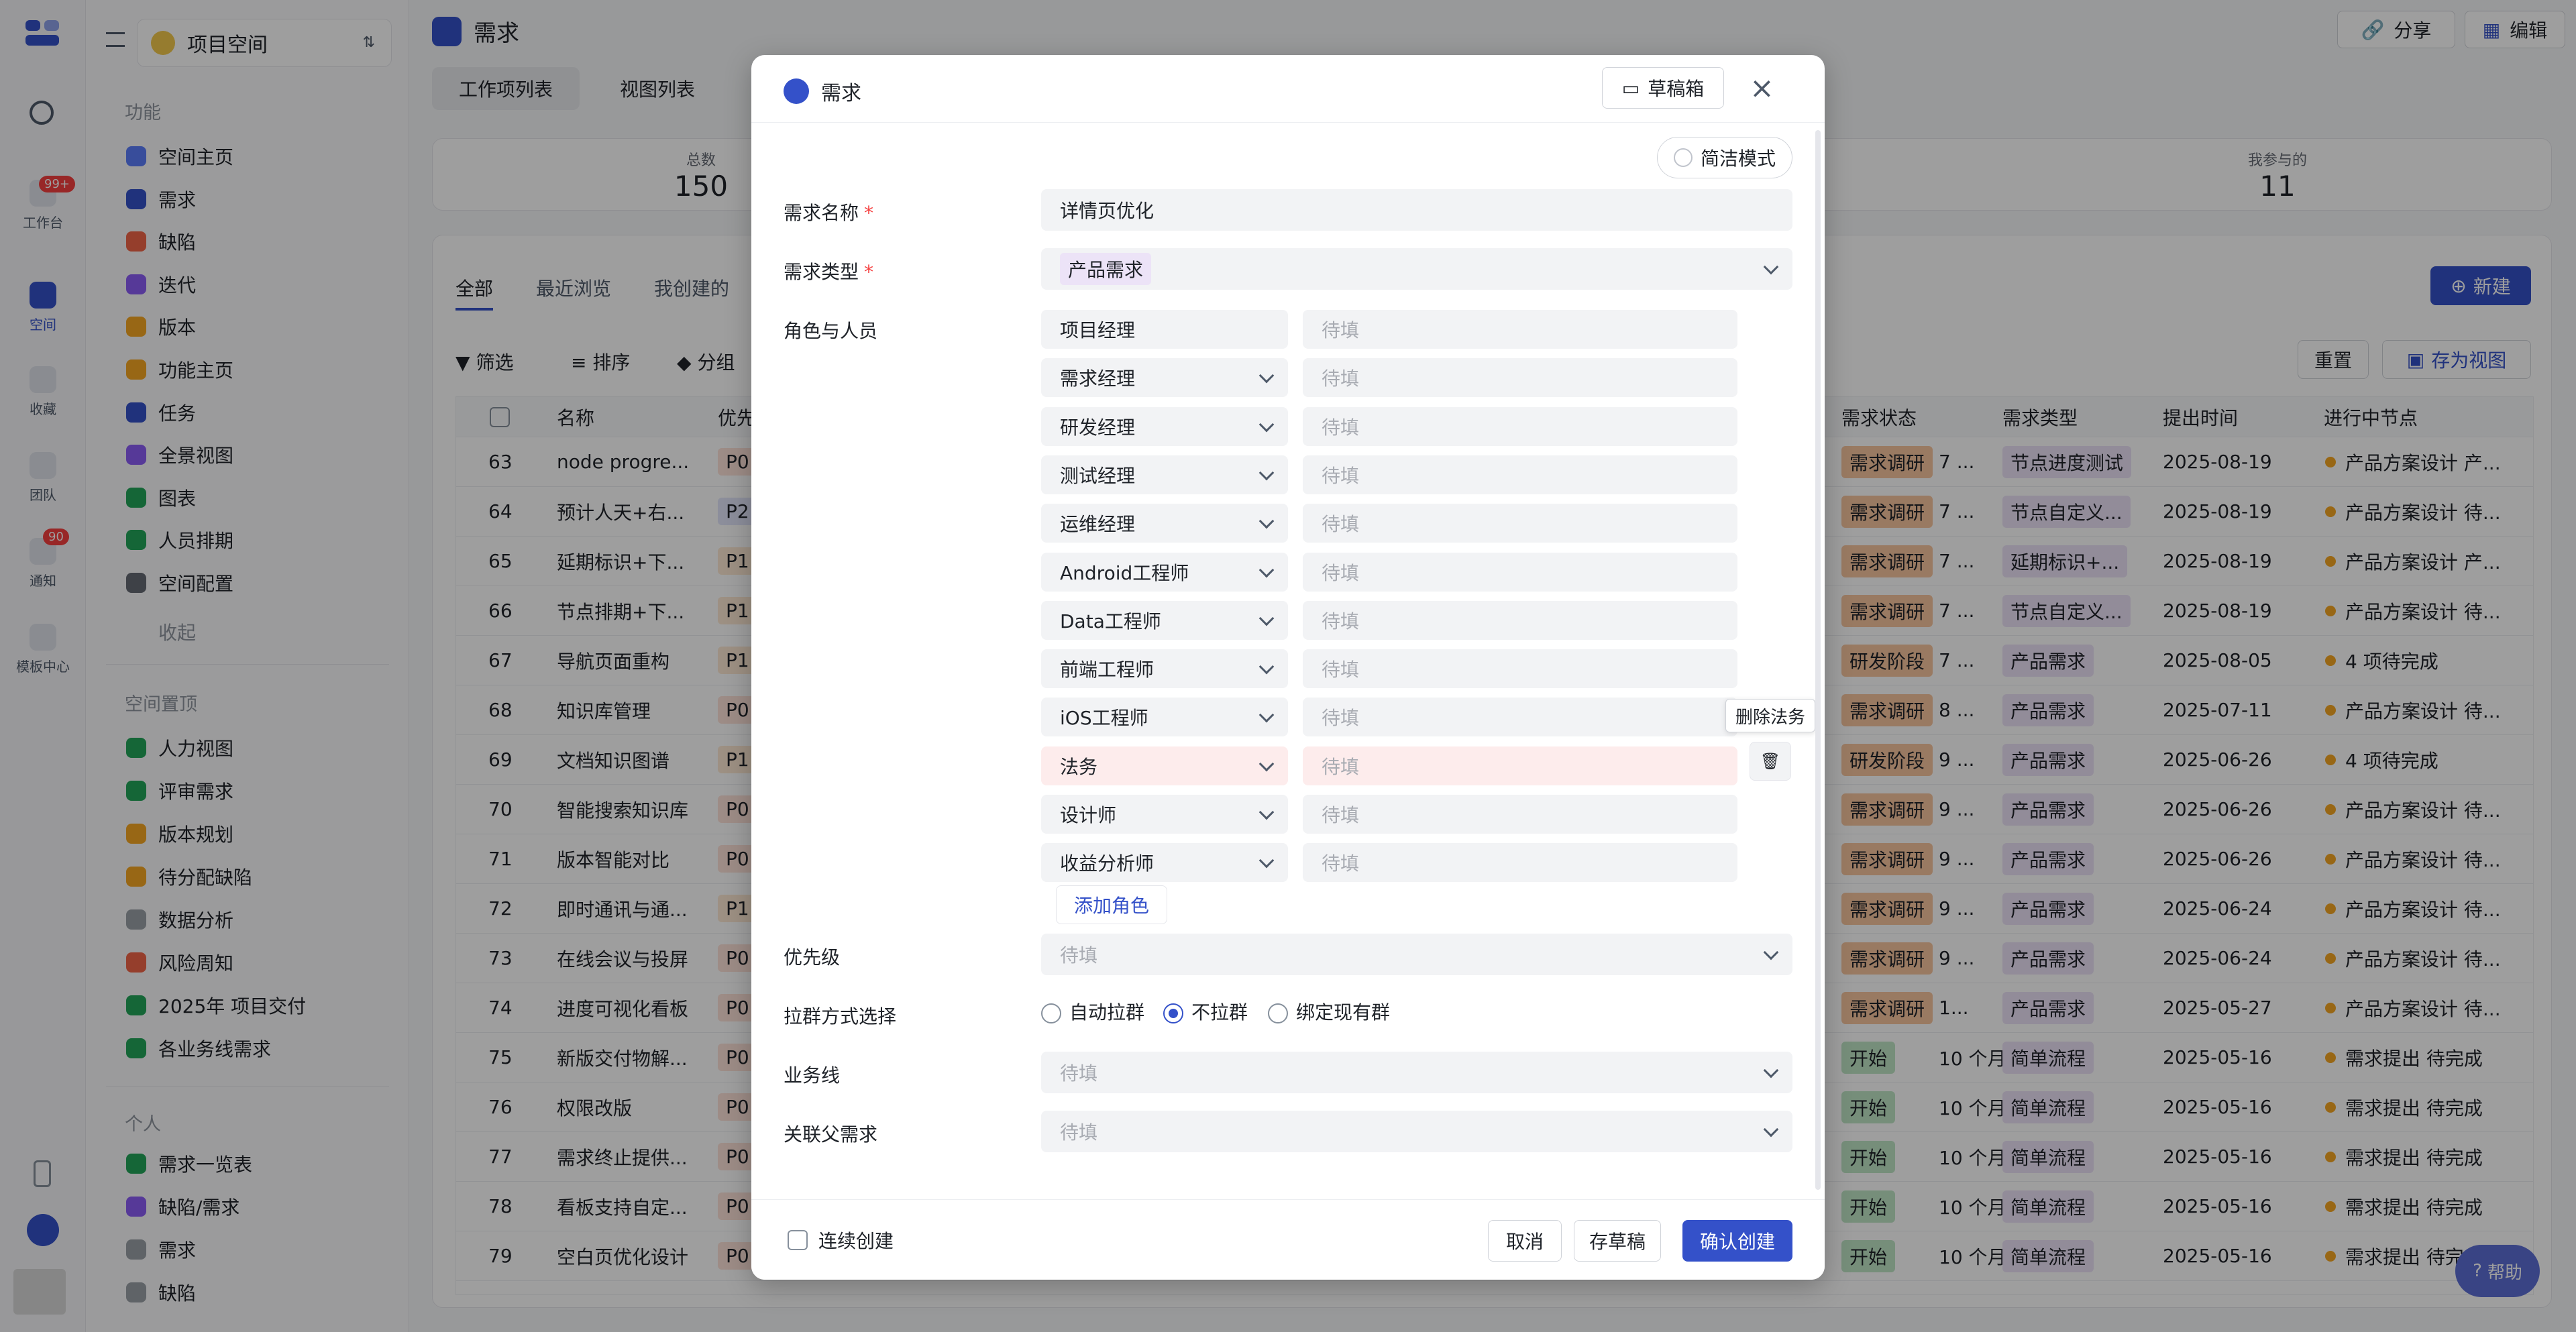 Image resolution: width=2576 pixels, height=1332 pixels. What do you see at coordinates (1520, 426) in the screenshot?
I see `role-person-input-2: 待填` at bounding box center [1520, 426].